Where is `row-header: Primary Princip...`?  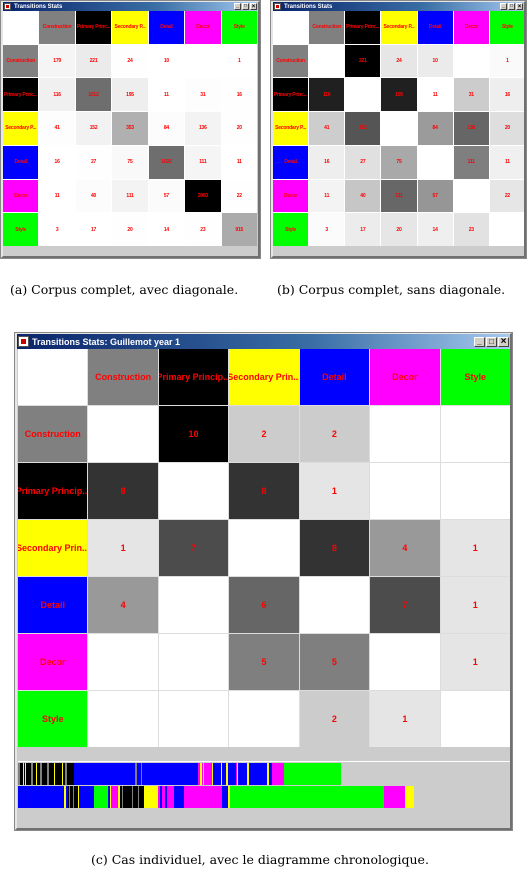
row-header: Primary Princip... is located at coordinates (53, 491).